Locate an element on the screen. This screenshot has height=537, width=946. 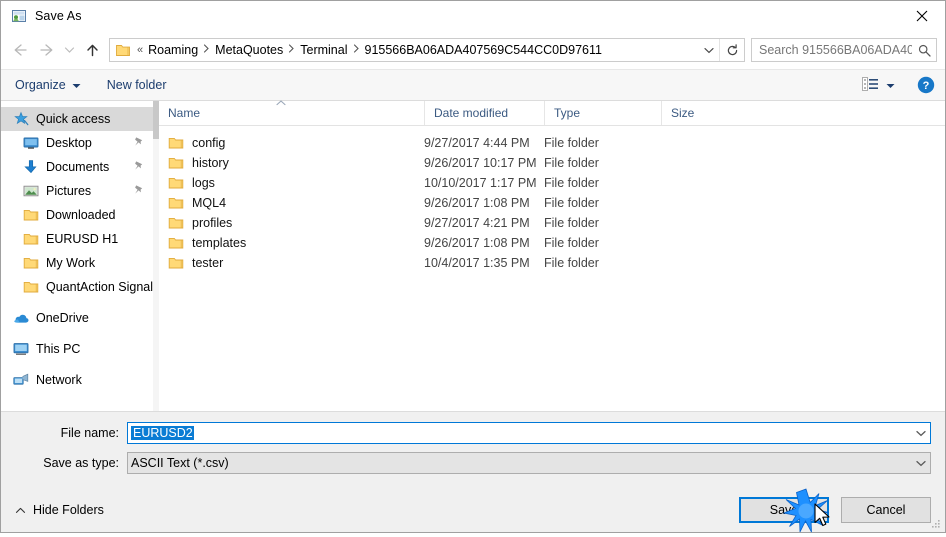
sidebar-item-network: Network is located at coordinates (79, 380).